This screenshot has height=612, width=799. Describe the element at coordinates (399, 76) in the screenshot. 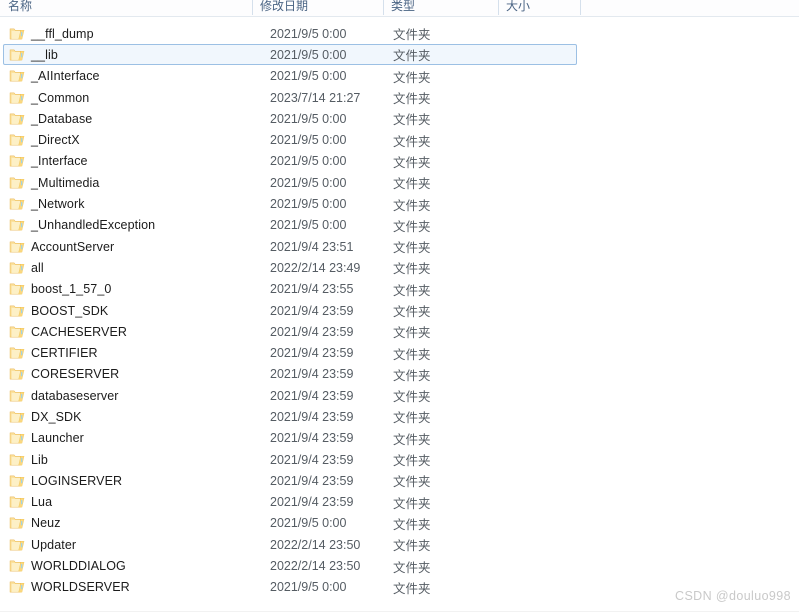

I see `file-list-row: _AIInterface 2021/9/5 0:00 文件夹` at that location.